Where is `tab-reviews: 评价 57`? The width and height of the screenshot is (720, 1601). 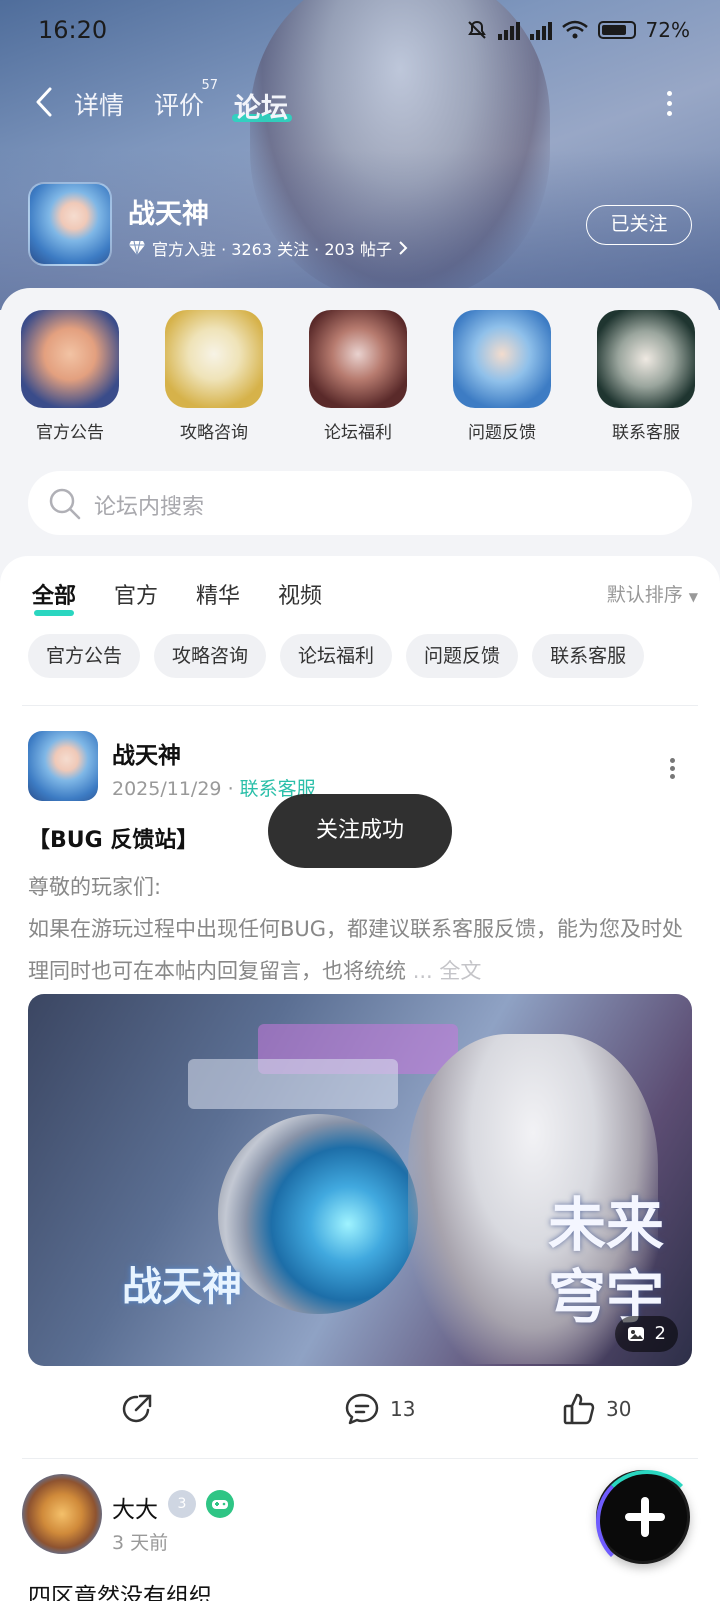 tab-reviews: 评价 57 is located at coordinates (186, 100).